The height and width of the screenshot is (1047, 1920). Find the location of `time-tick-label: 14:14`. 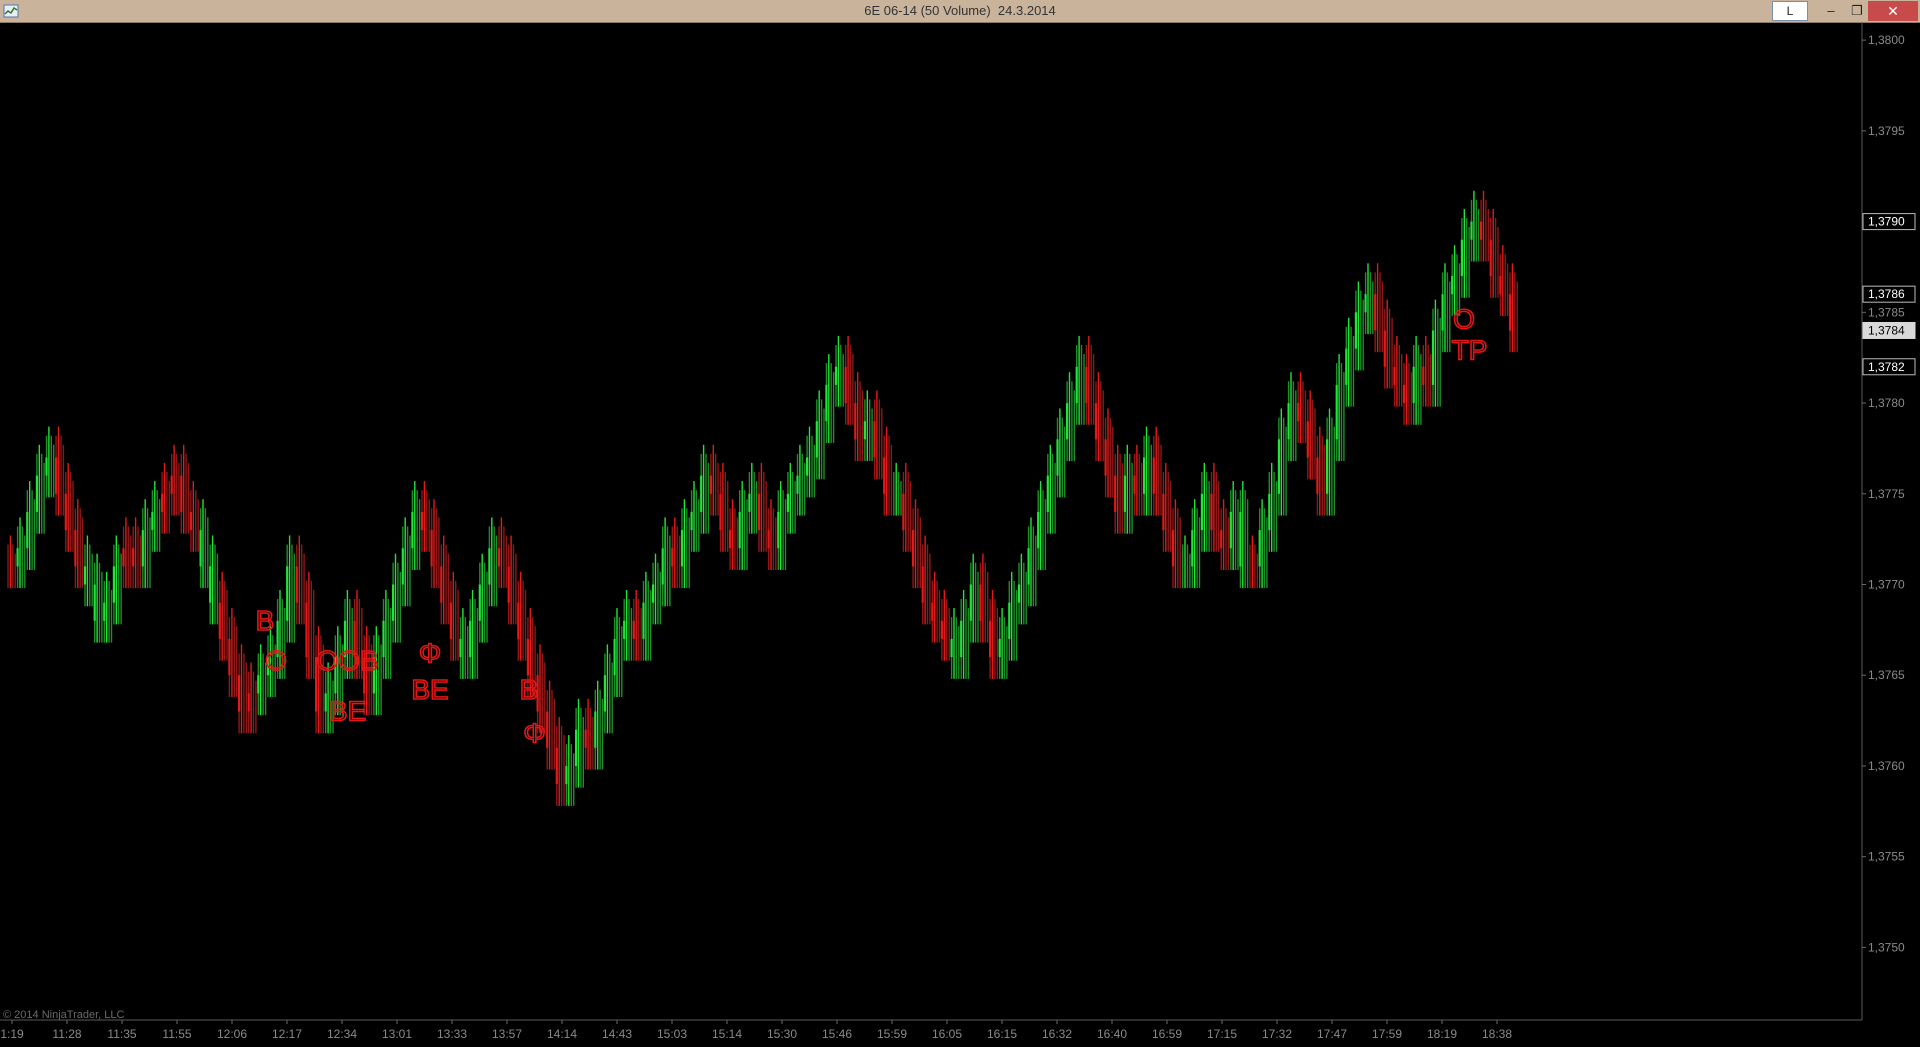

time-tick-label: 14:14 is located at coordinates (562, 1034).